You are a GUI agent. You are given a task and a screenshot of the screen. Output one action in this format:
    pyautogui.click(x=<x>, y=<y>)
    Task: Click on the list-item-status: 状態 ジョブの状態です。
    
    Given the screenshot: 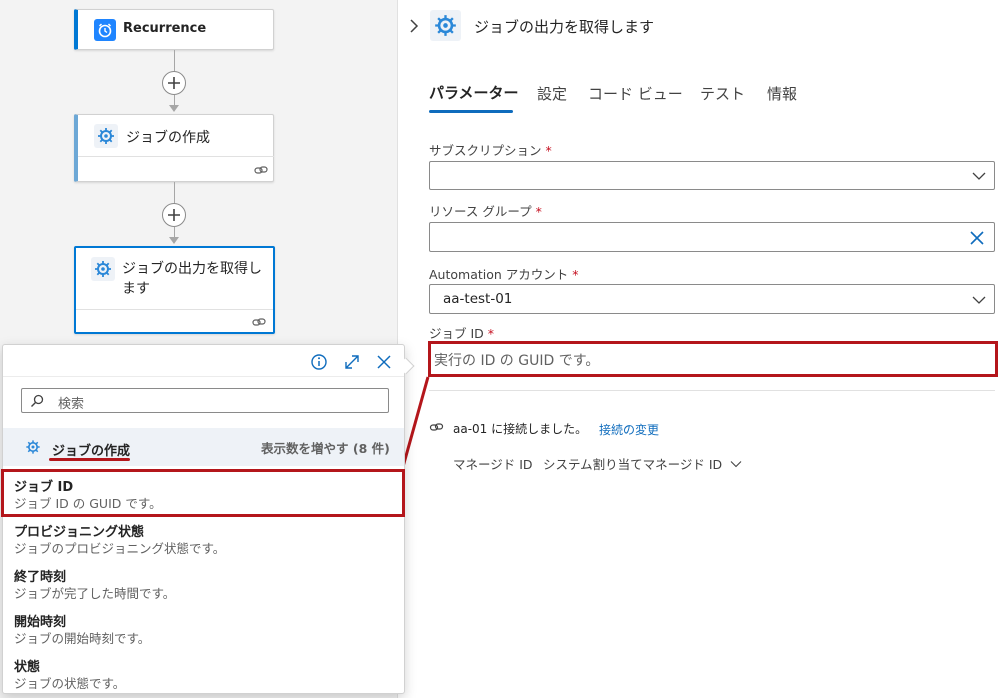 What is the action you would take?
    pyautogui.click(x=203, y=674)
    